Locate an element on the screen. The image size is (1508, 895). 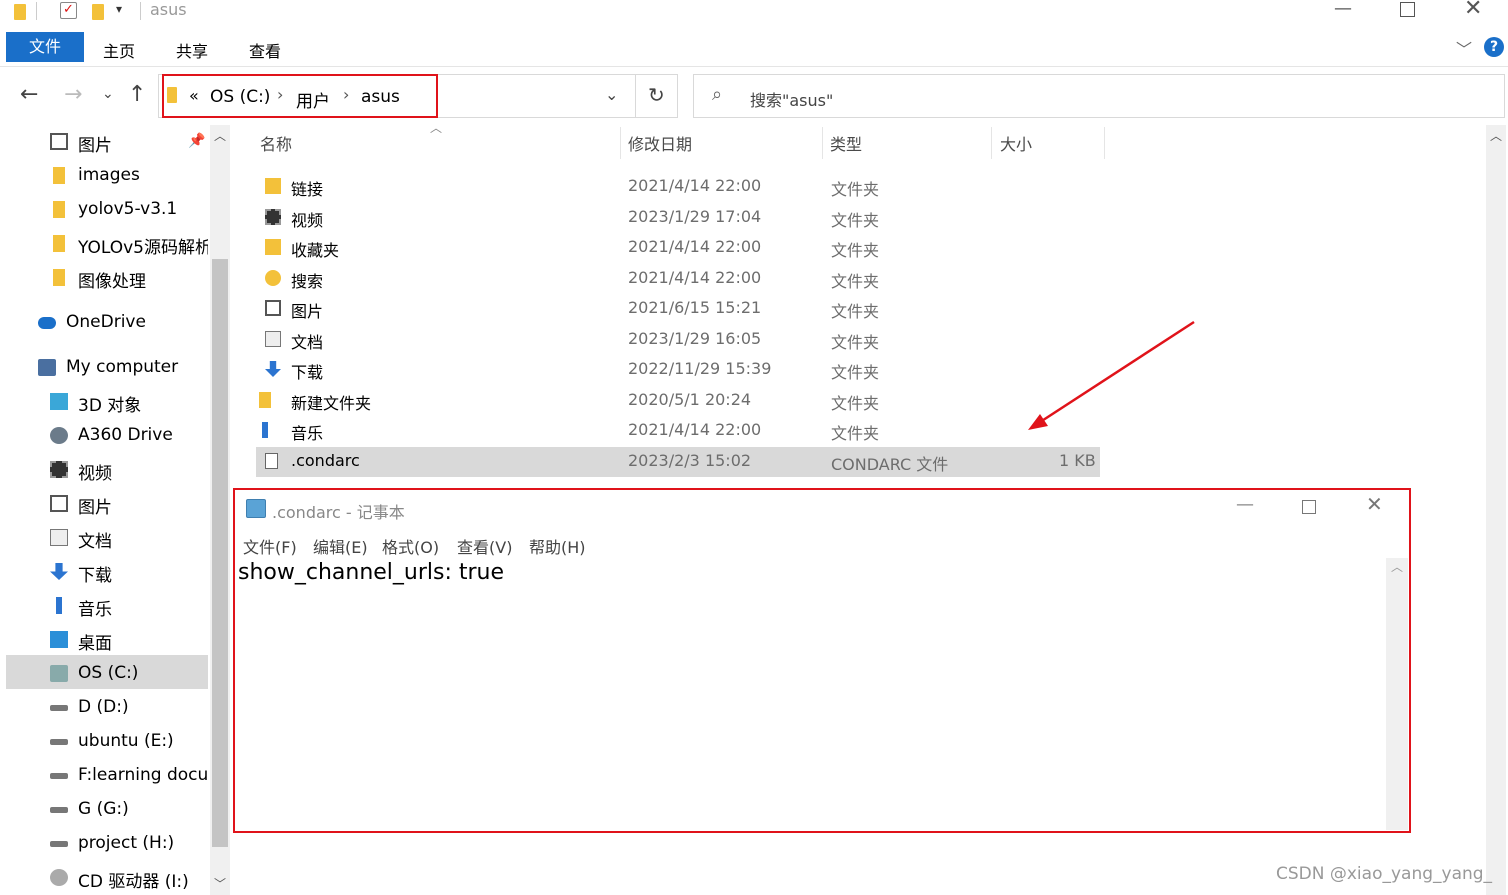
file-row: 图片 2021/6/15 15:21 文件夹 is located at coordinates (678, 309).